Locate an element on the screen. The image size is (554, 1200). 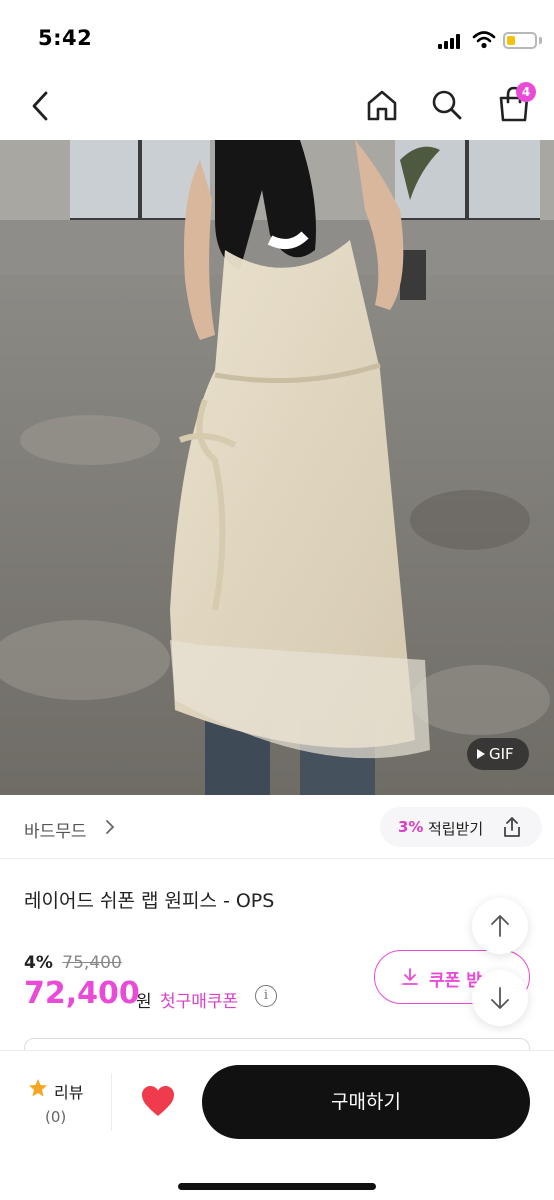
scroll-down-button is located at coordinates (500, 998).